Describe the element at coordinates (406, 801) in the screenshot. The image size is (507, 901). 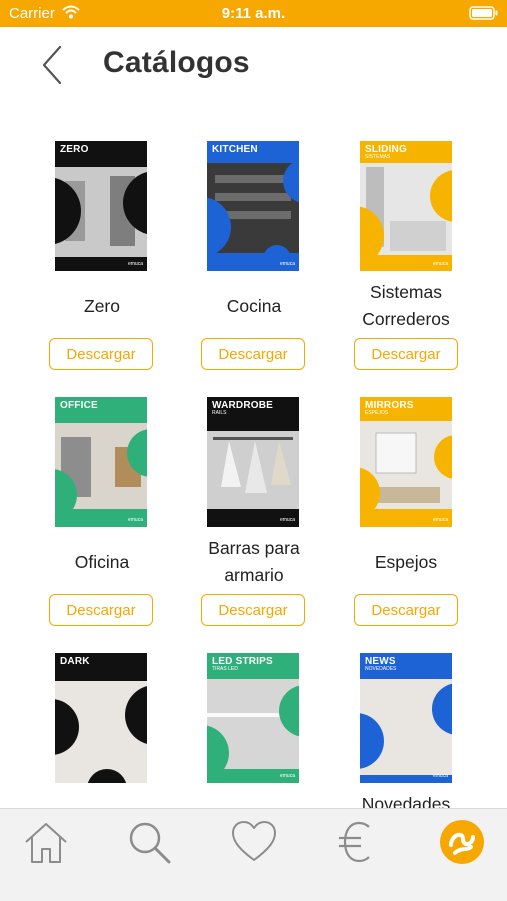
I see `catalog-name: Novedades` at that location.